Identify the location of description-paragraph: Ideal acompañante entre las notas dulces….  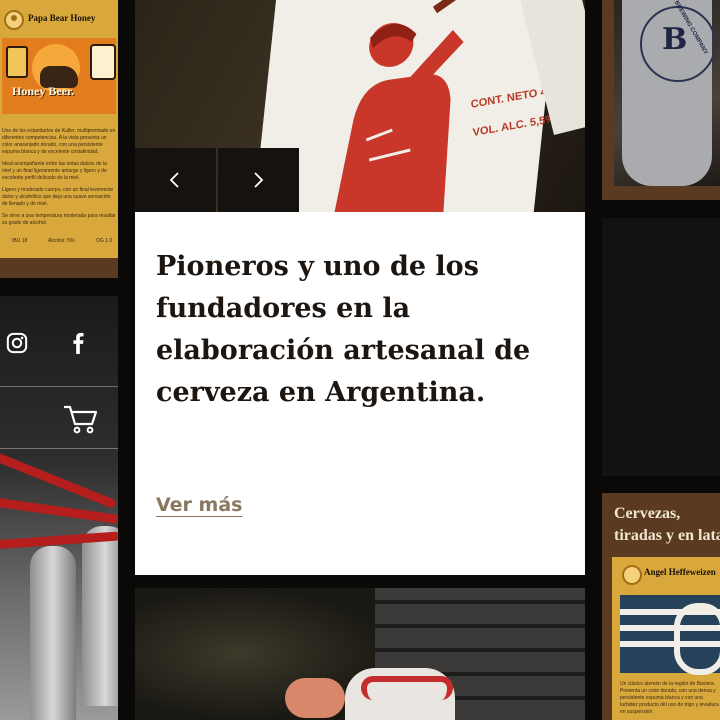
(54, 171).